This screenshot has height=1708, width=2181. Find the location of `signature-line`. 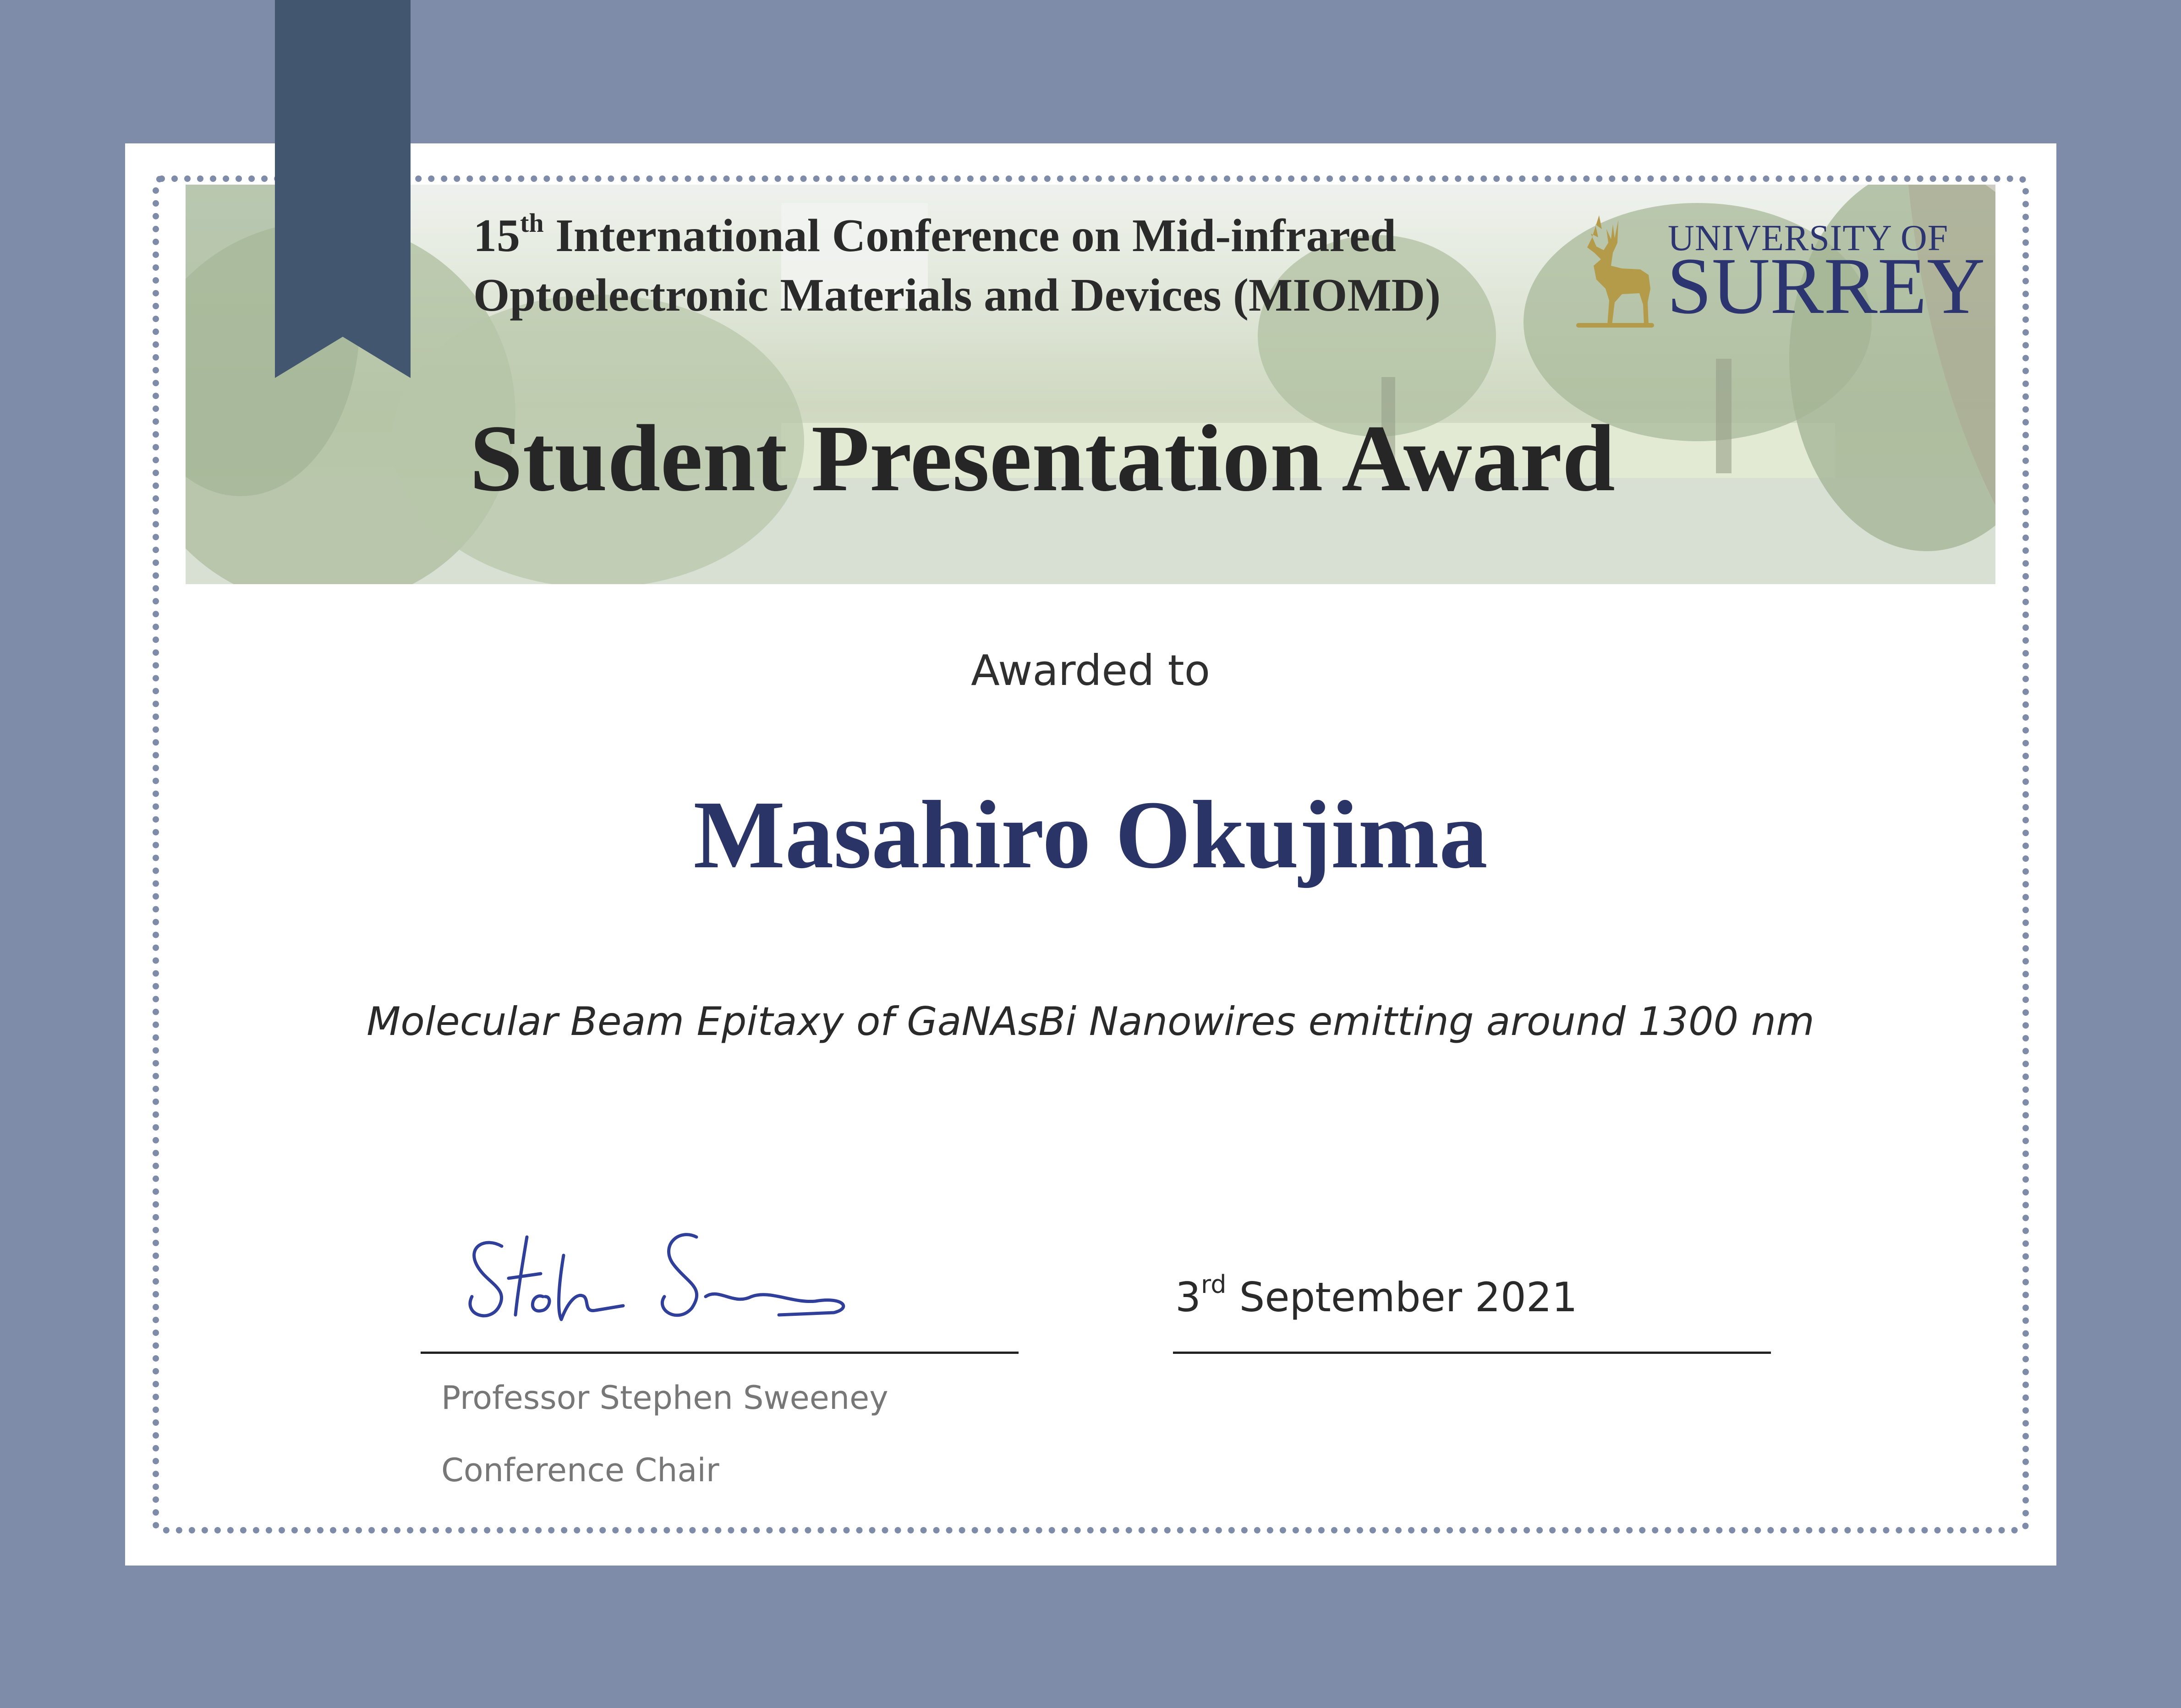

signature-line is located at coordinates (720, 1353).